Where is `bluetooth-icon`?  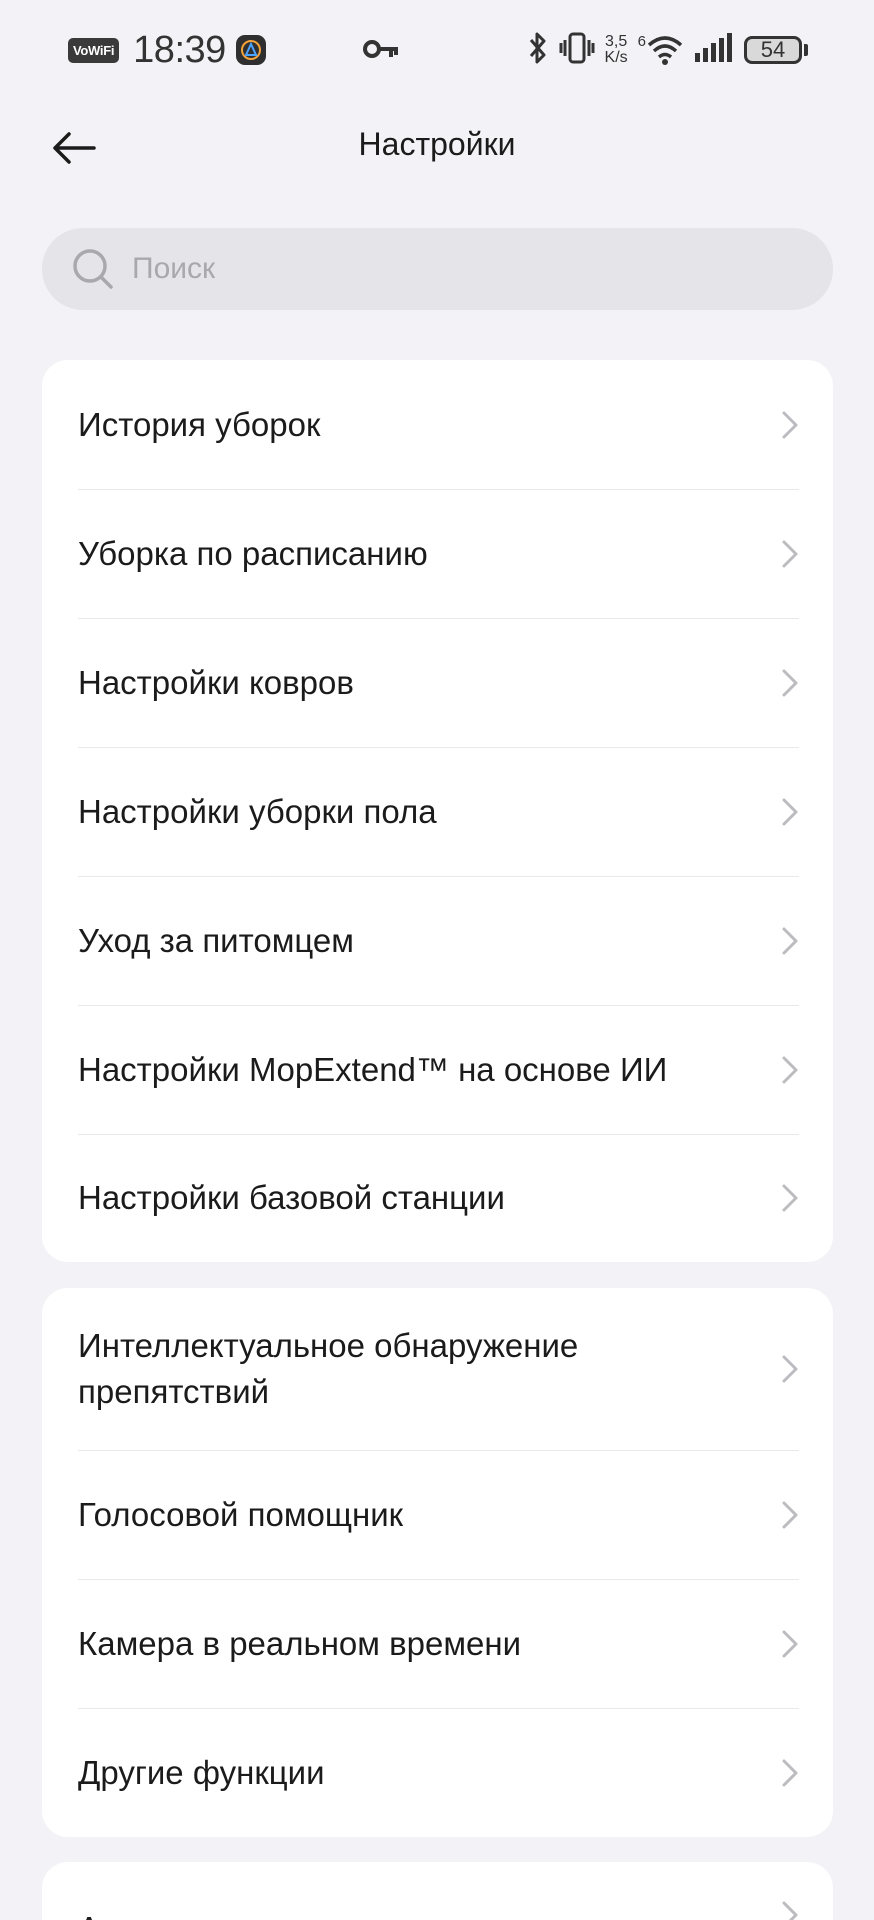
bluetooth-icon is located at coordinates (538, 50).